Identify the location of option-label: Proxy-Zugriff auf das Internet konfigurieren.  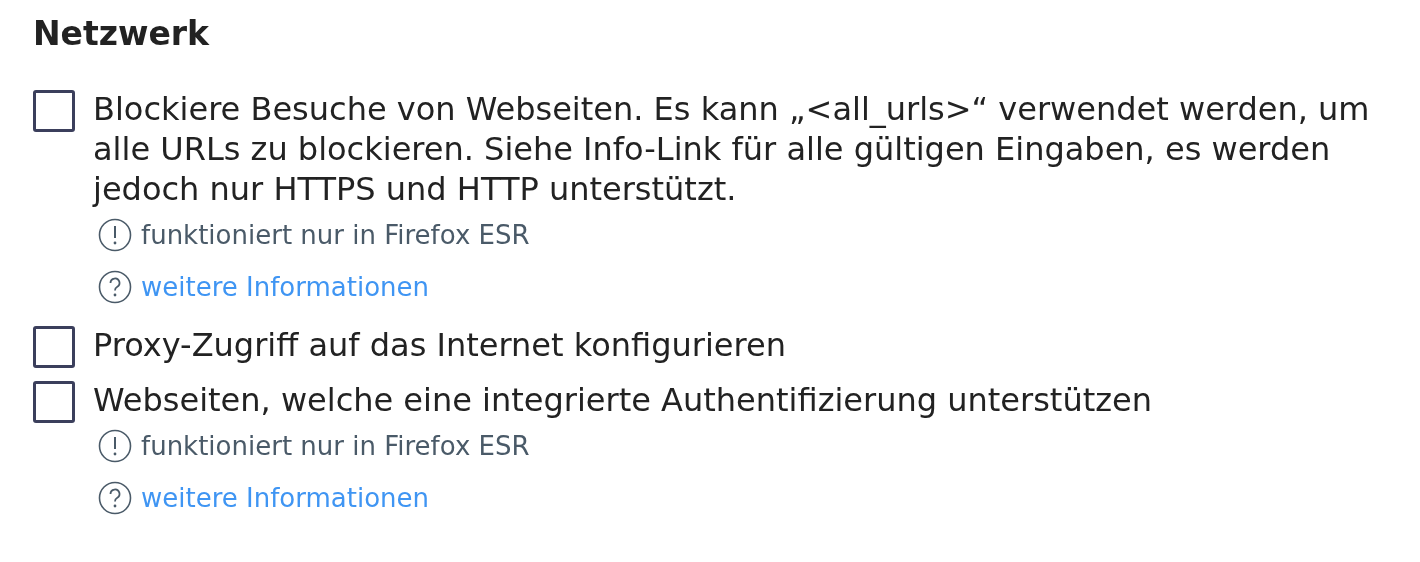
(439, 345).